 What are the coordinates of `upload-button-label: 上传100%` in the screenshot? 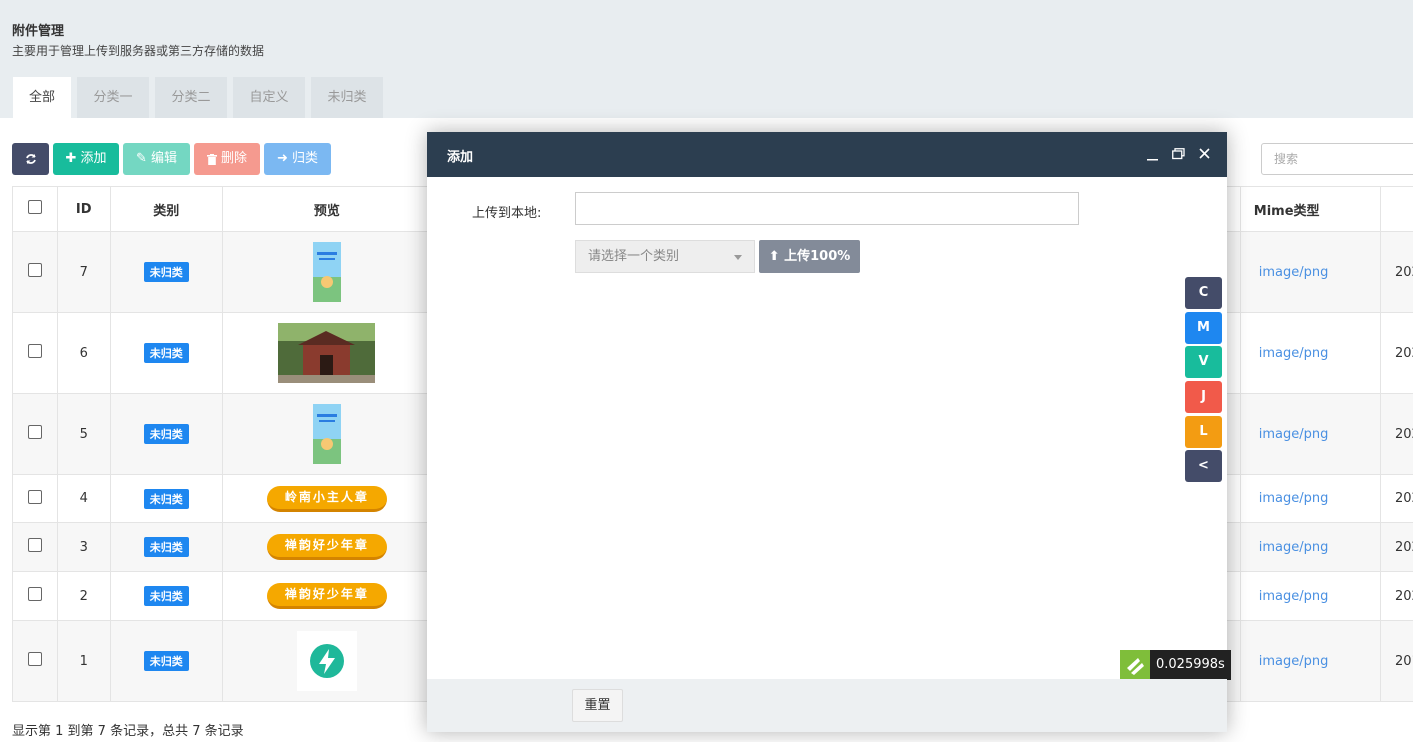 It's located at (817, 256).